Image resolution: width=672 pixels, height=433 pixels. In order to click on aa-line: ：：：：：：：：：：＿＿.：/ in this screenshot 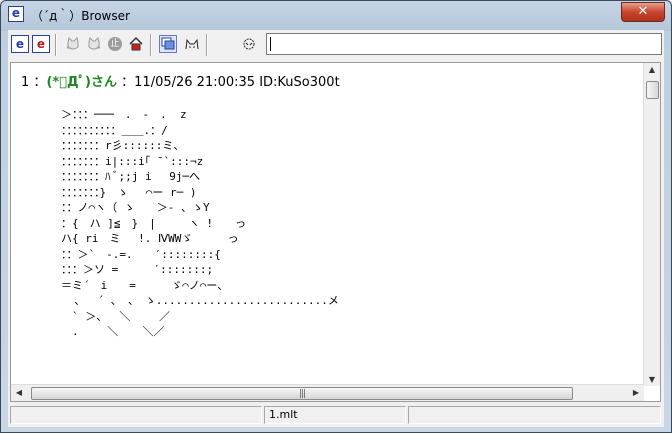, I will do `click(114, 130)`.